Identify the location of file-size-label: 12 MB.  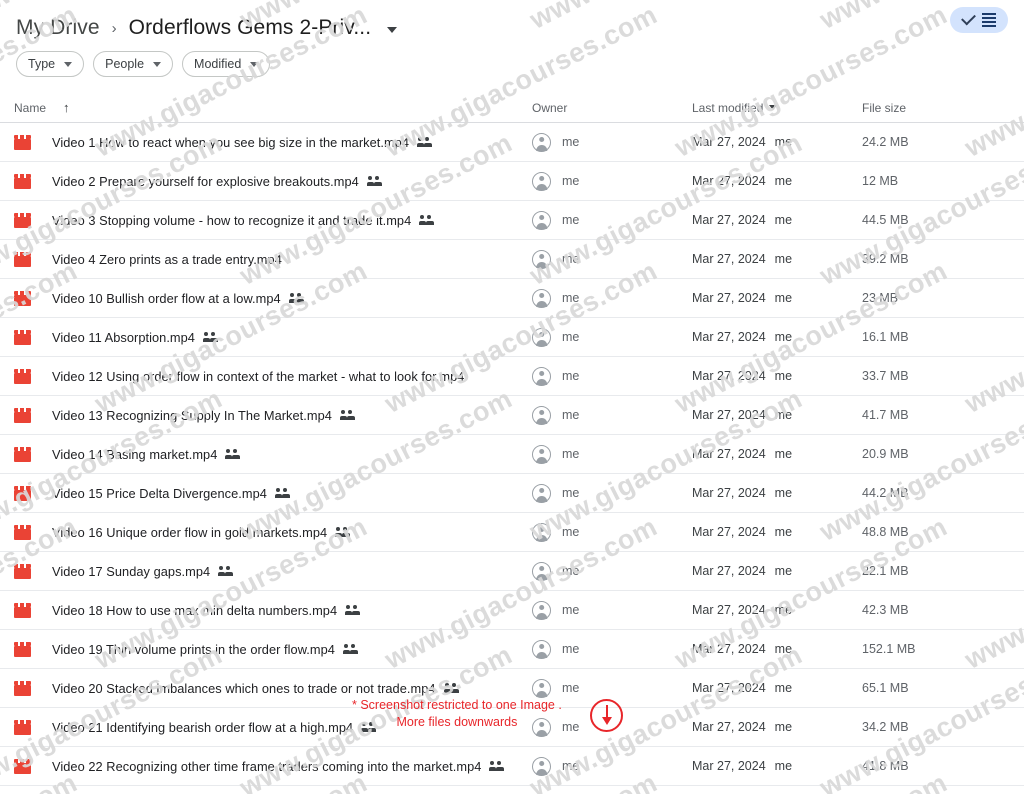
(880, 181).